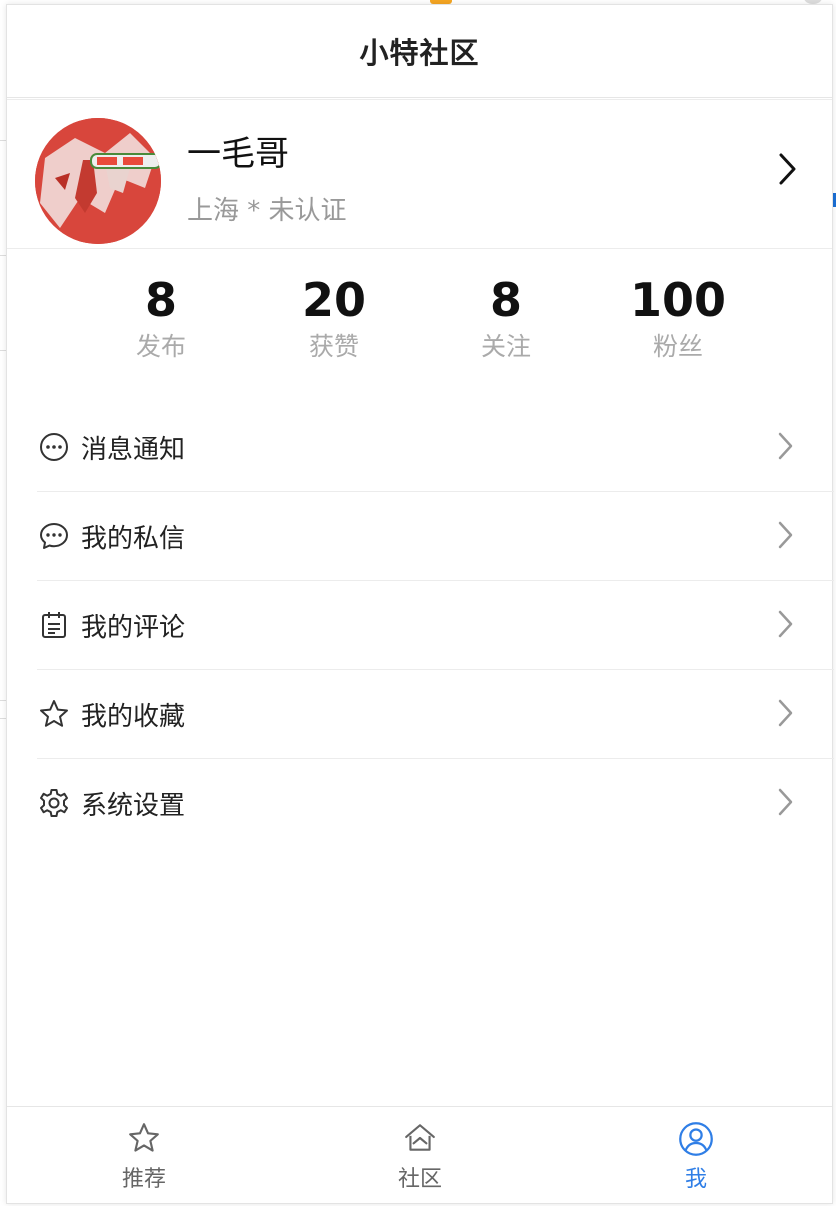 This screenshot has width=836, height=1206. I want to click on stat-value: 100, so click(678, 300).